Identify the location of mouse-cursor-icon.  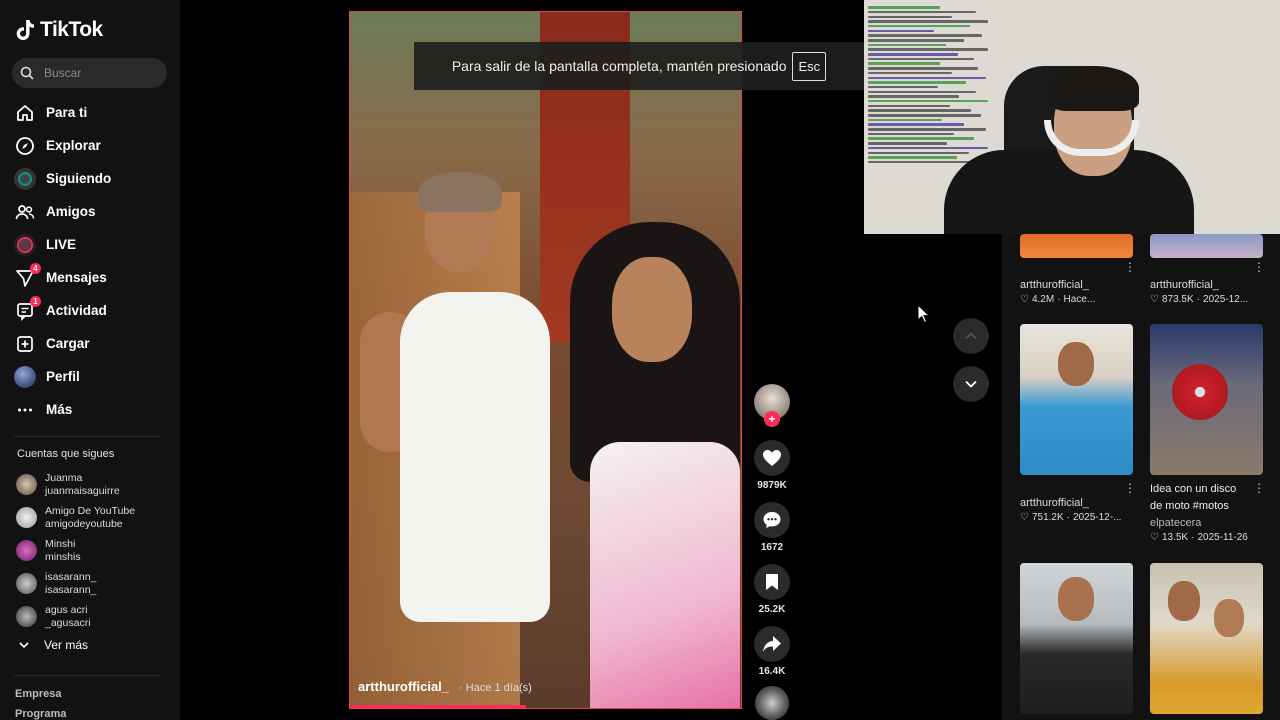
(924, 314).